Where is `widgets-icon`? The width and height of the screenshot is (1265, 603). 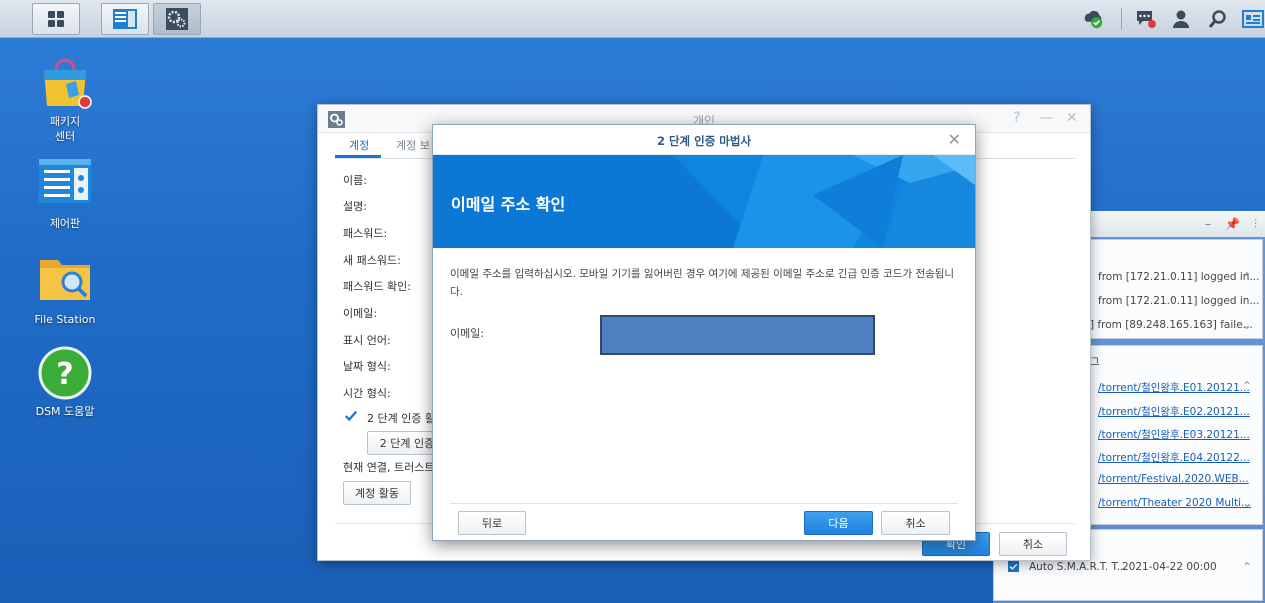
widgets-icon is located at coordinates (1253, 19).